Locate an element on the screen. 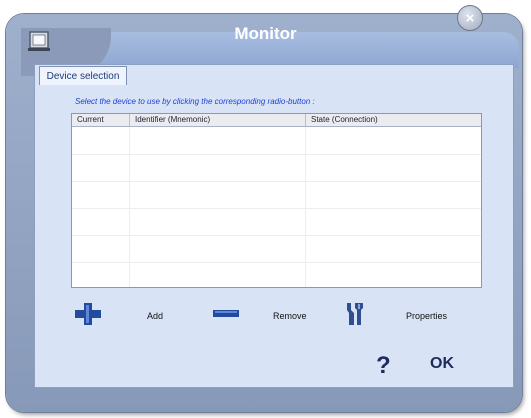 The width and height of the screenshot is (531, 418). remove-button is located at coordinates (226, 314).